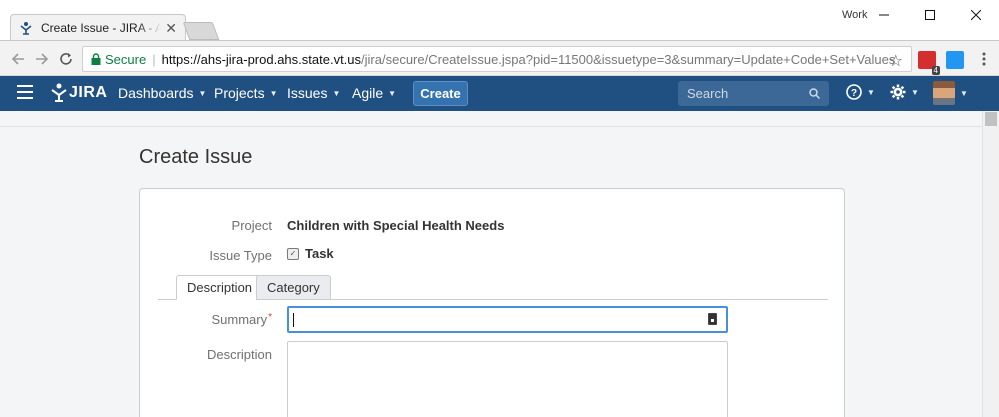 The width and height of the screenshot is (999, 417). I want to click on description-textarea, so click(507, 379).